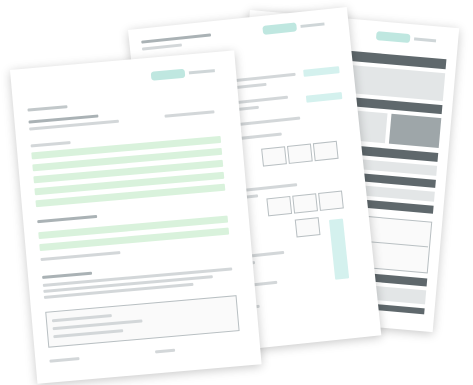 This screenshot has width=473, height=385. What do you see at coordinates (415, 130) in the screenshot?
I see `back-table-cell` at bounding box center [415, 130].